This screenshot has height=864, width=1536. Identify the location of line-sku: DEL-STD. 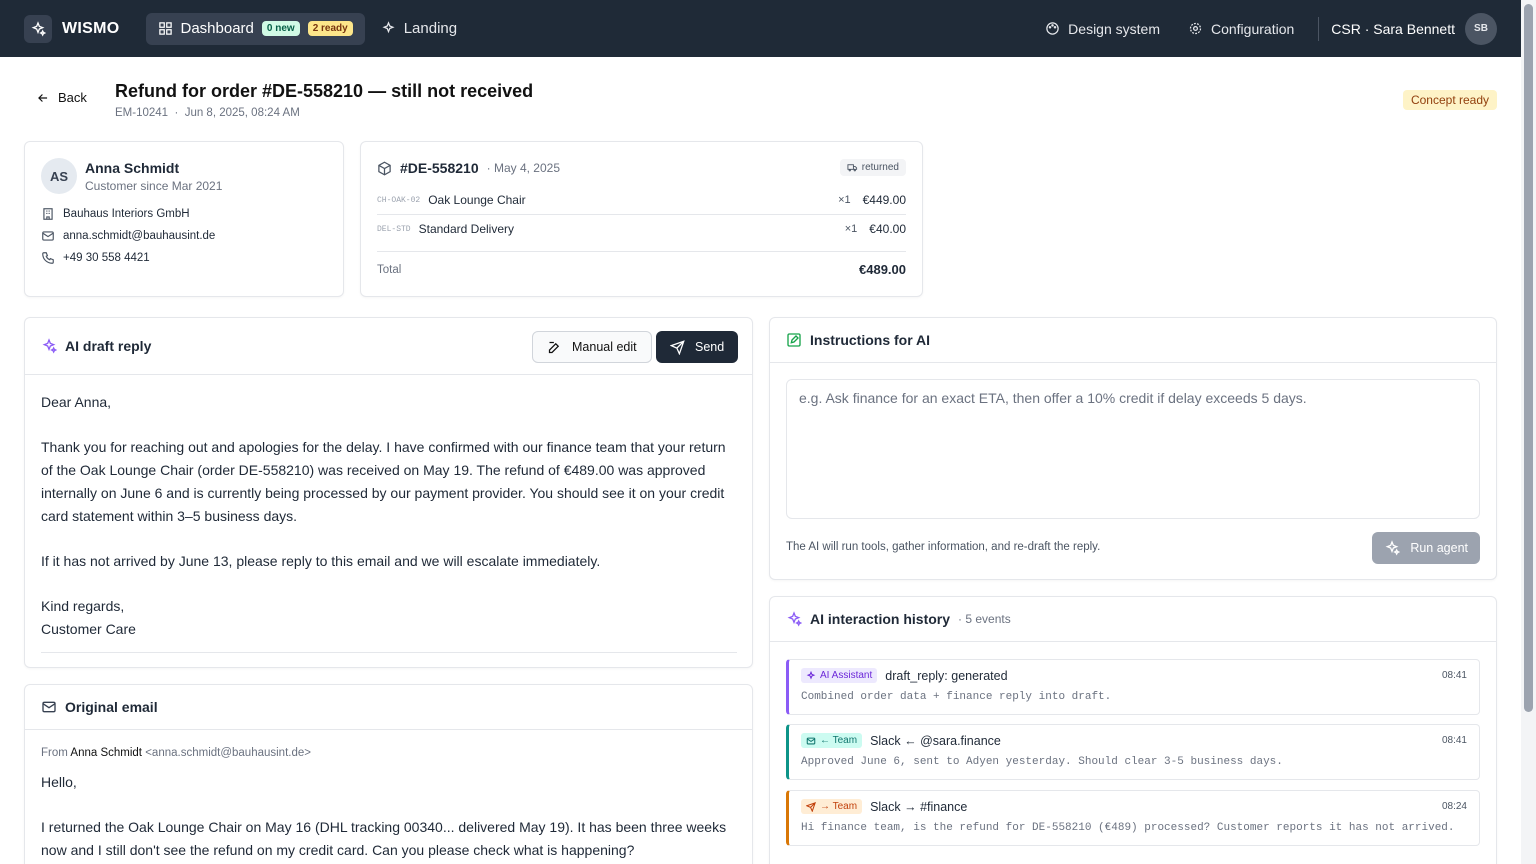
(394, 229).